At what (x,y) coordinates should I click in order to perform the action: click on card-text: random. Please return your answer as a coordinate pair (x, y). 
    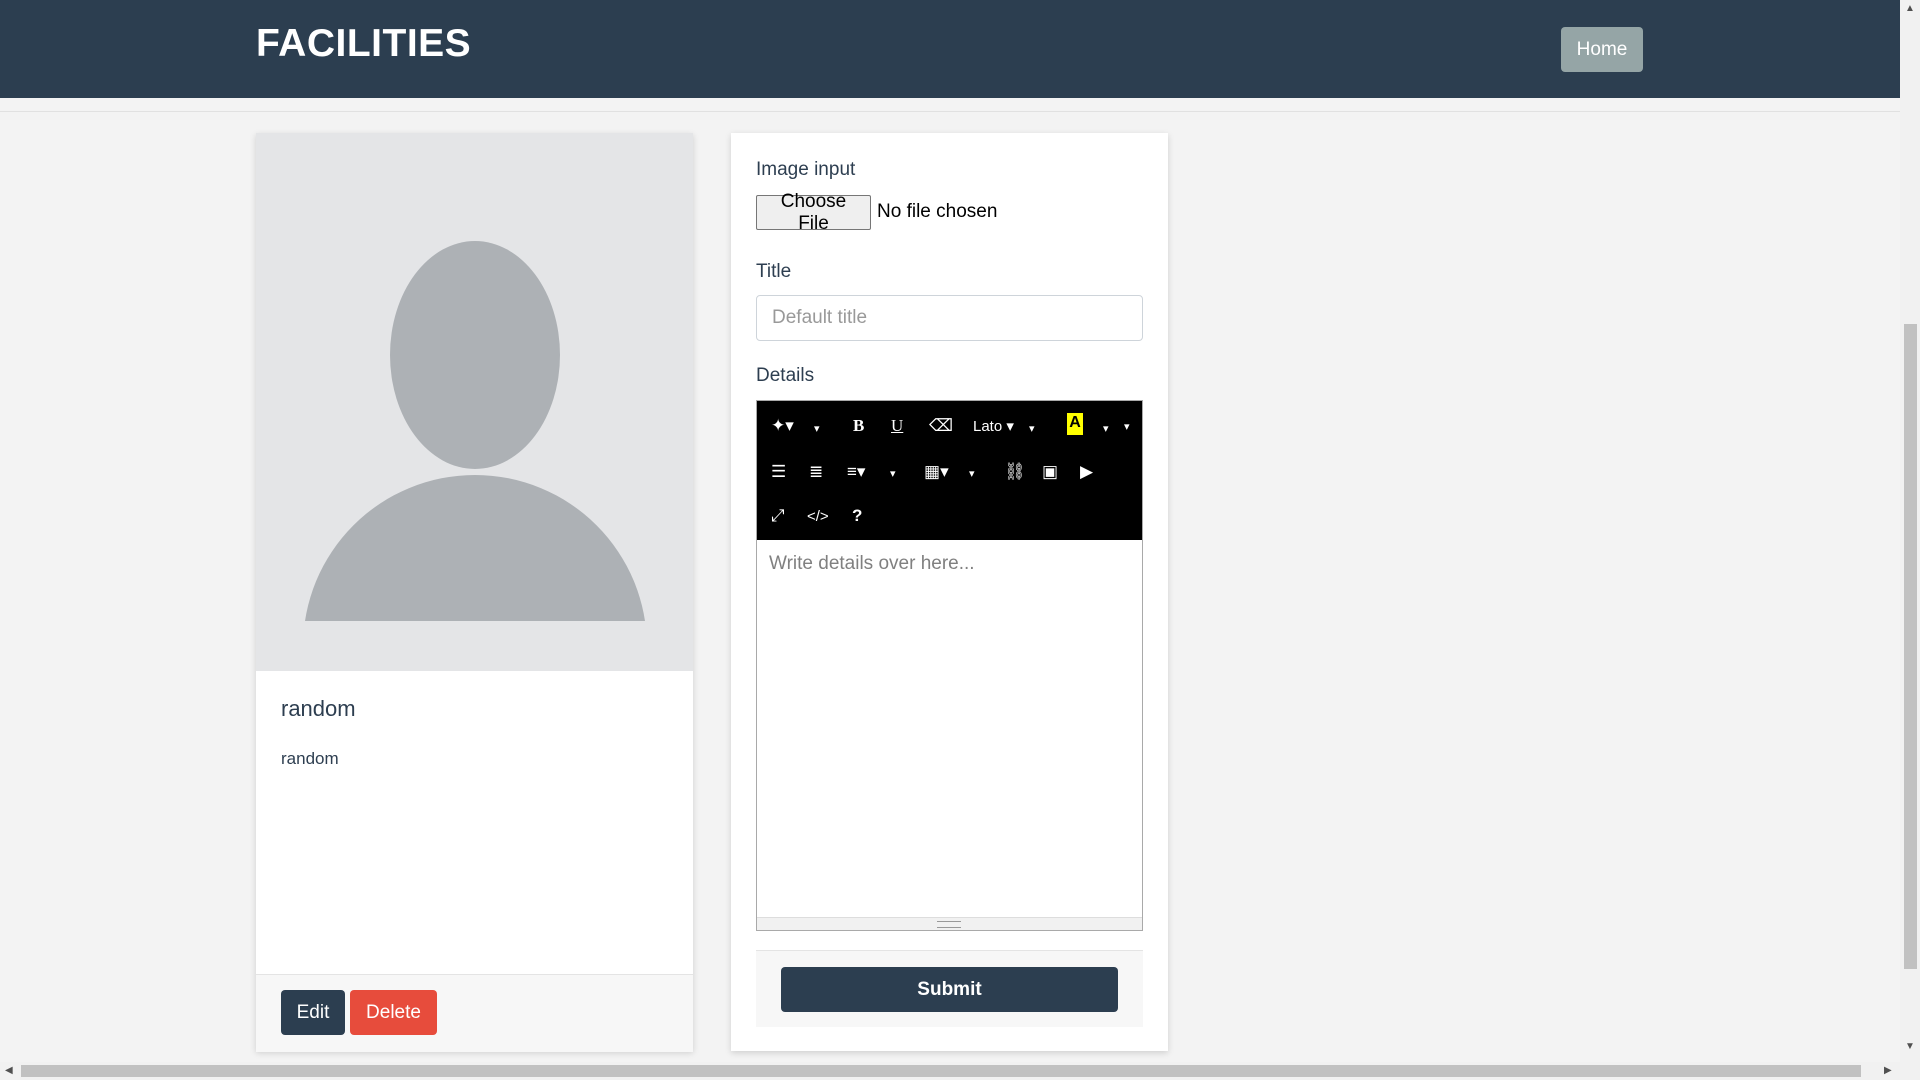
    Looking at the image, I should click on (310, 758).